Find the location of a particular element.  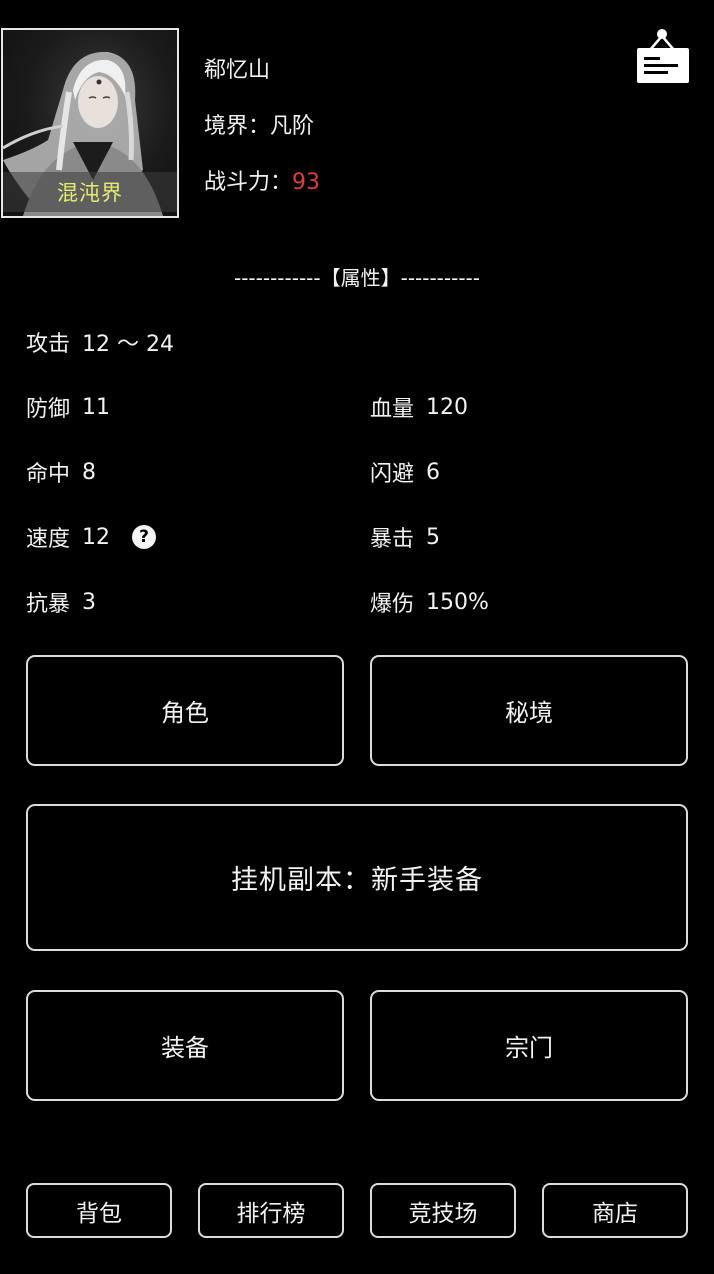

nav-backpack: 背包 is located at coordinates (99, 1210).